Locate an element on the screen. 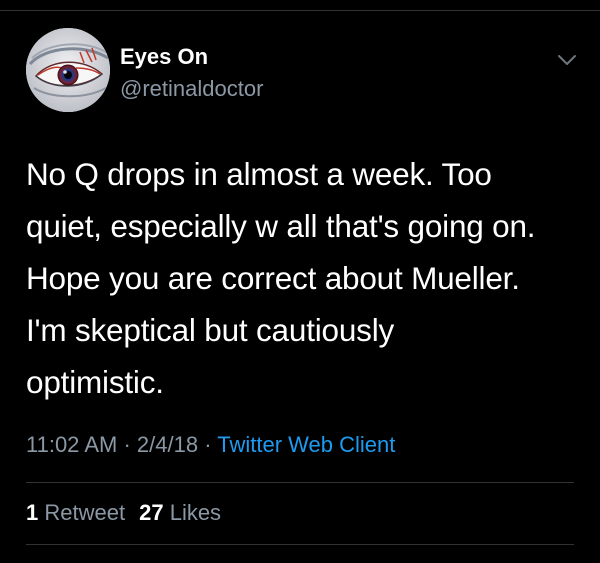 This screenshot has height=563, width=600. avatar is located at coordinates (68, 70).